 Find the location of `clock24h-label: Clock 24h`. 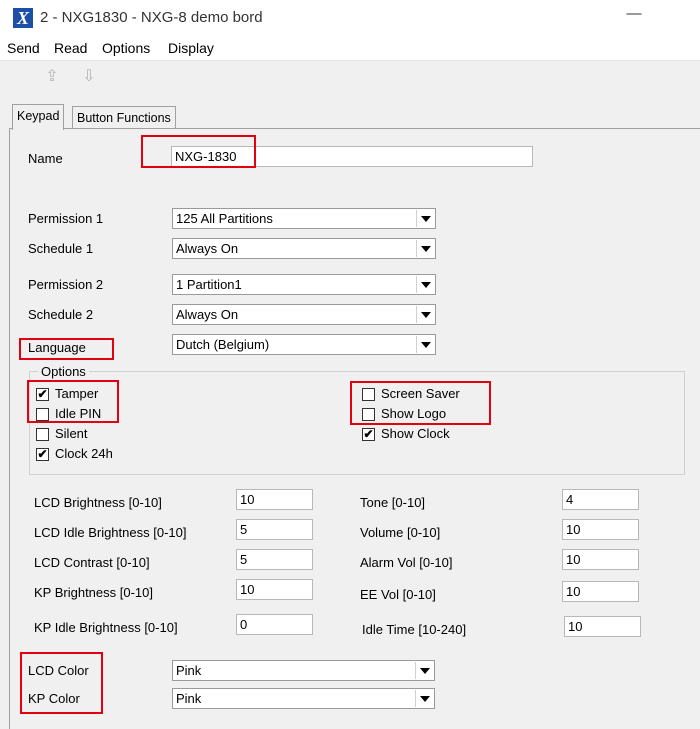

clock24h-label: Clock 24h is located at coordinates (84, 453).